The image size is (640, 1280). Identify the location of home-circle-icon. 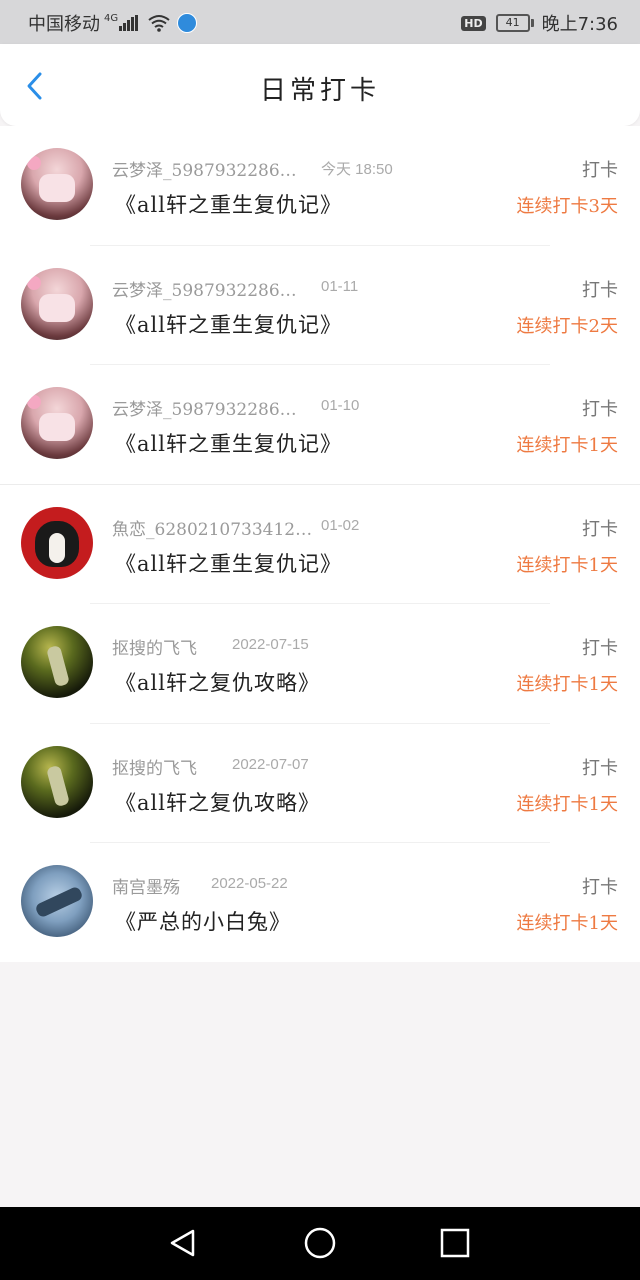
(320, 1243).